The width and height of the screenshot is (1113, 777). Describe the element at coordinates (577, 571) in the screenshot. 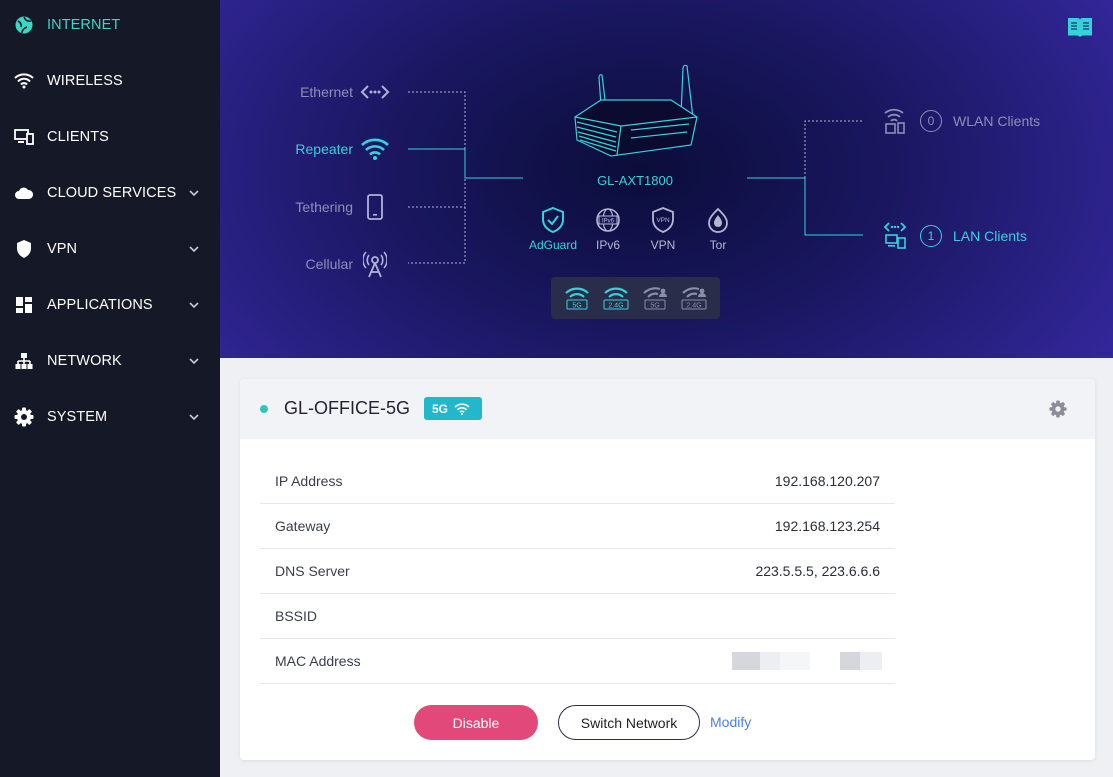

I see `info-row-dns-server: DNS Server 223.5.5.5, 223.6.6.6` at that location.